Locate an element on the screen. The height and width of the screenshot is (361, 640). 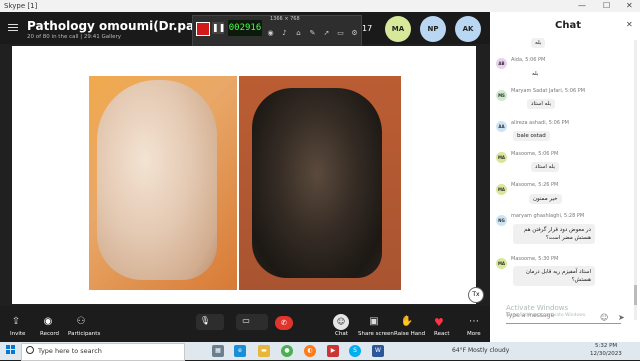
weather-widget: 64°F Mostly cloudy is located at coordinates (480, 350).